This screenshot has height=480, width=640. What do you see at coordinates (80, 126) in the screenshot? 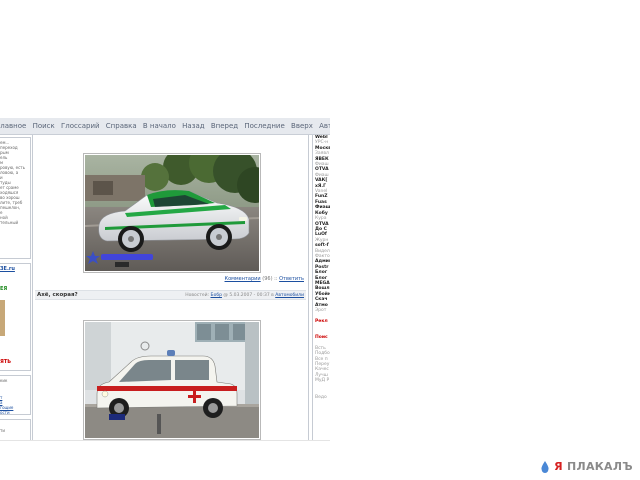
I see `nav-item-glossary: Глоссарий` at bounding box center [80, 126].